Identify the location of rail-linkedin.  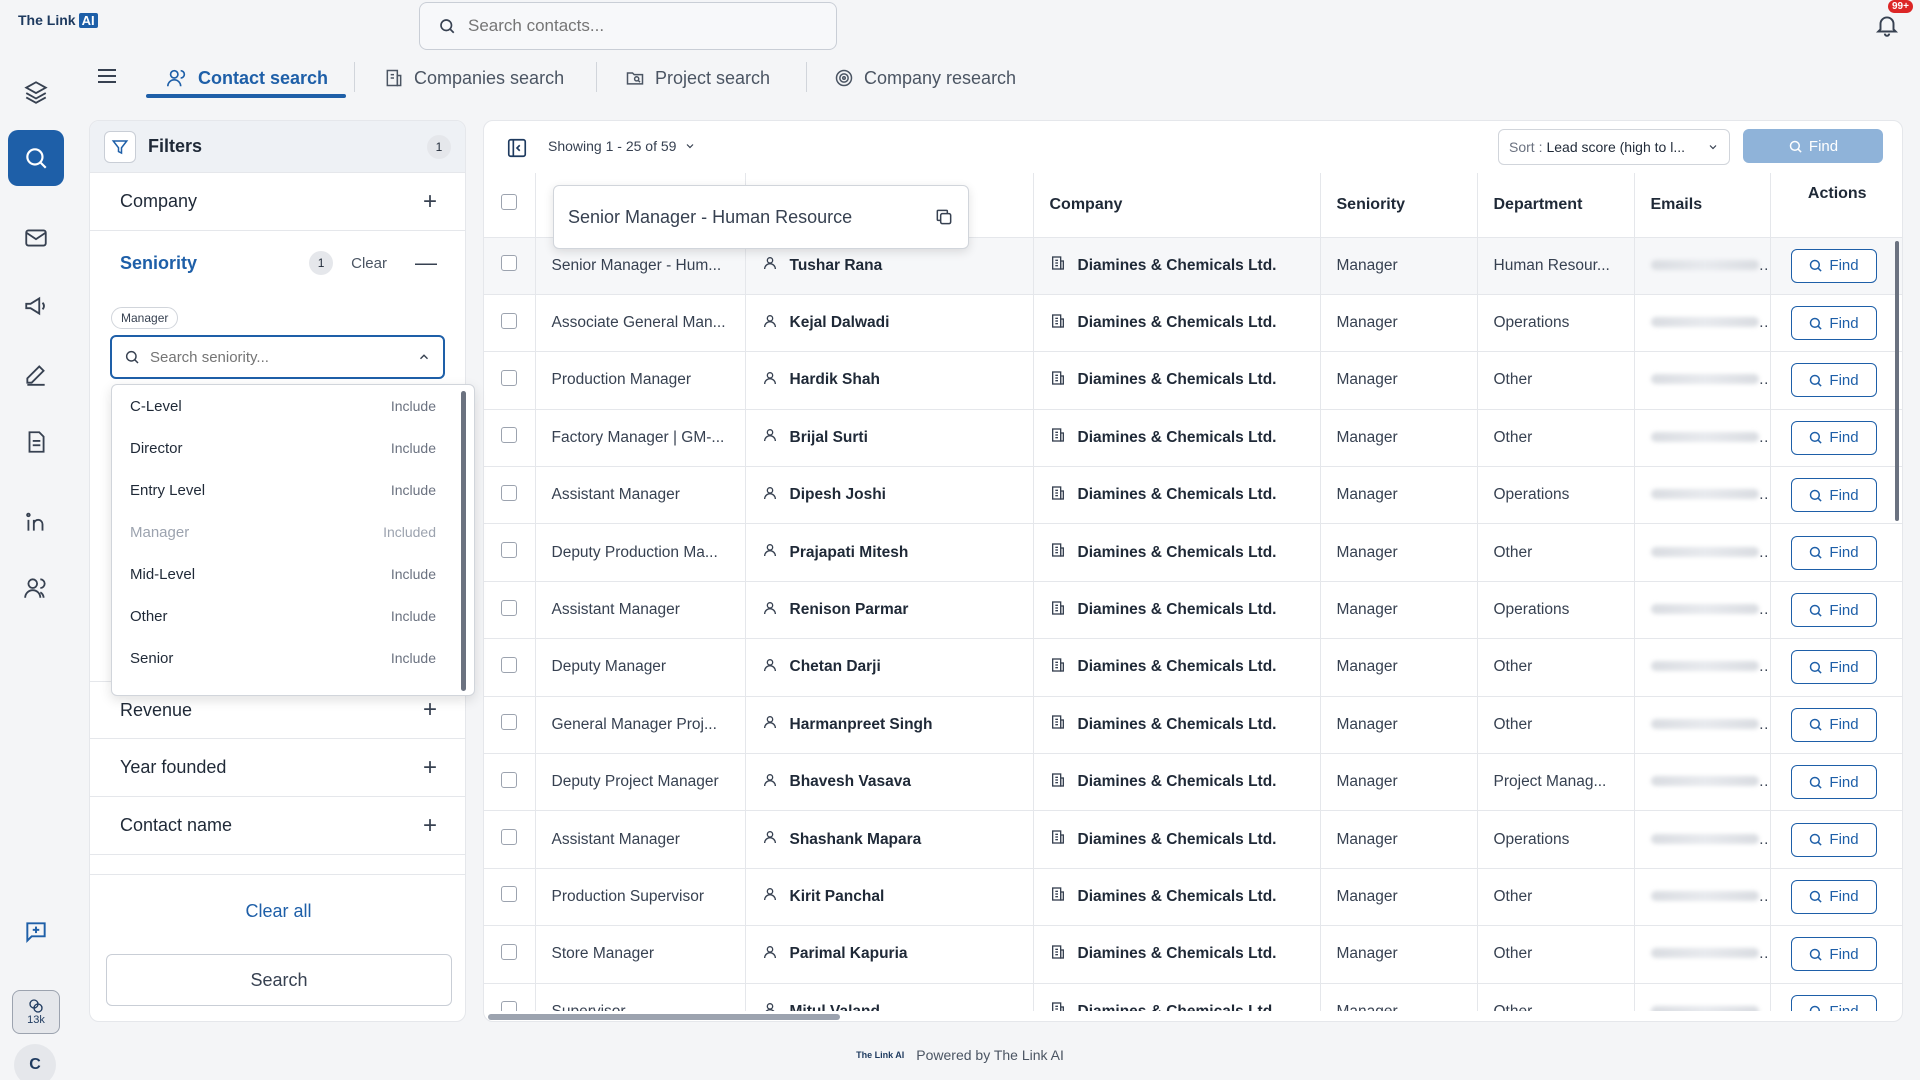
(36, 522).